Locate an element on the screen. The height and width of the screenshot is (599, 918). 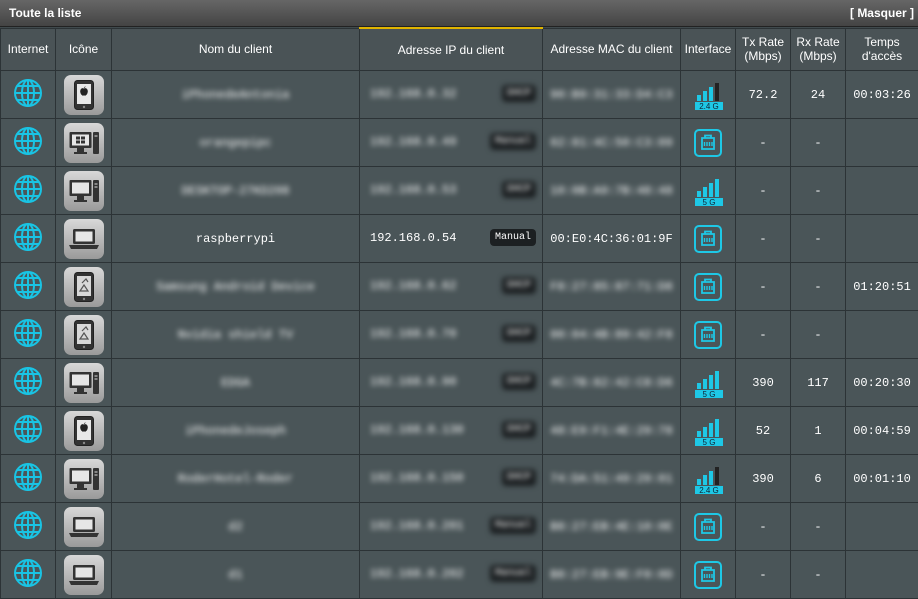
client-name: iPhonedeJoseph is located at coordinates (235, 431).